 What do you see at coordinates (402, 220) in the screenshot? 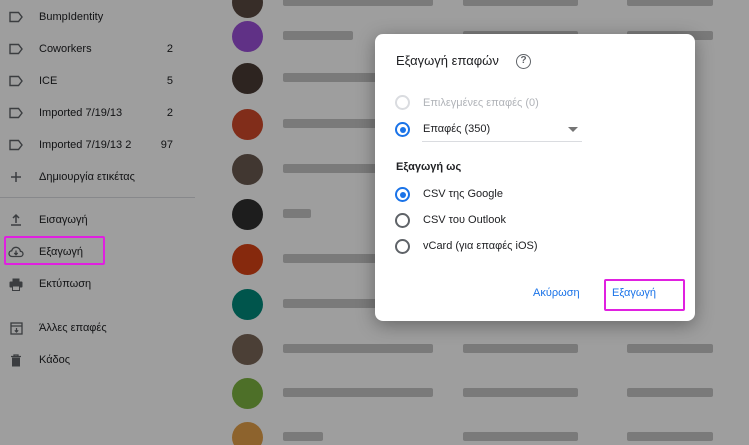
I see `radio-outlook-csv` at bounding box center [402, 220].